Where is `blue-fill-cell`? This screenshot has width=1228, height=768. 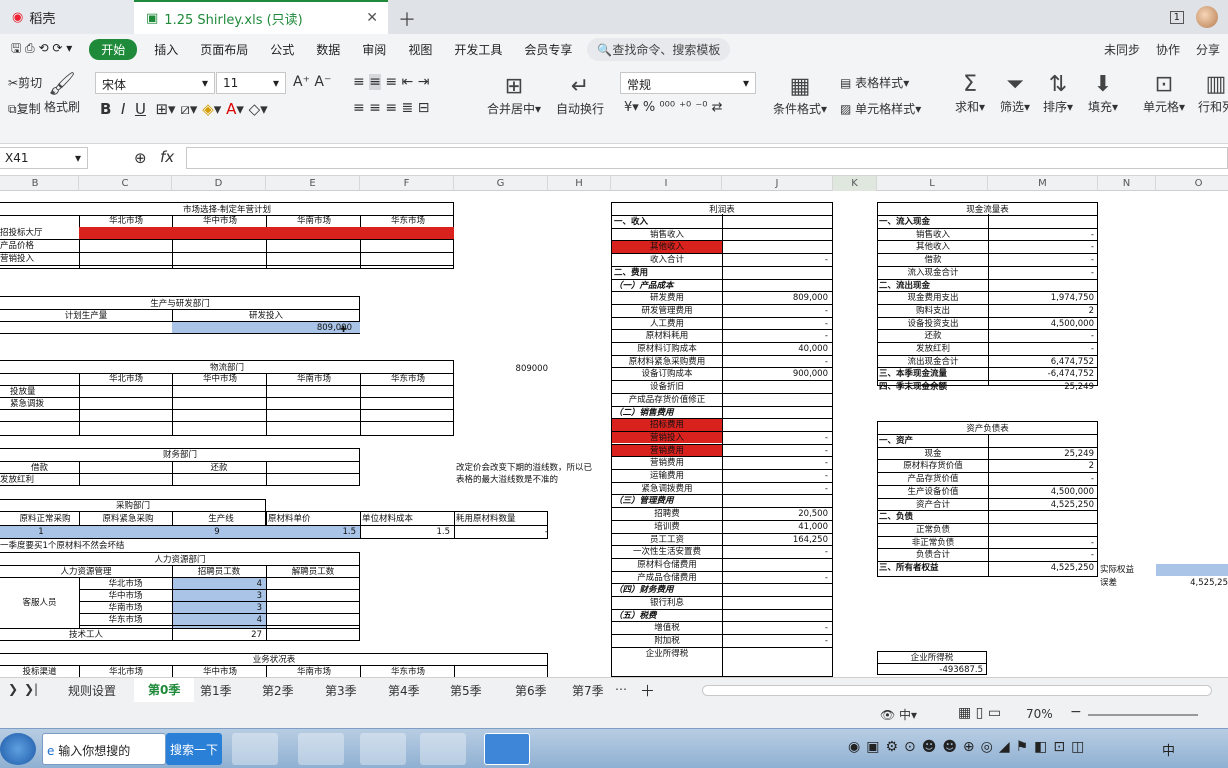 blue-fill-cell is located at coordinates (1192, 570).